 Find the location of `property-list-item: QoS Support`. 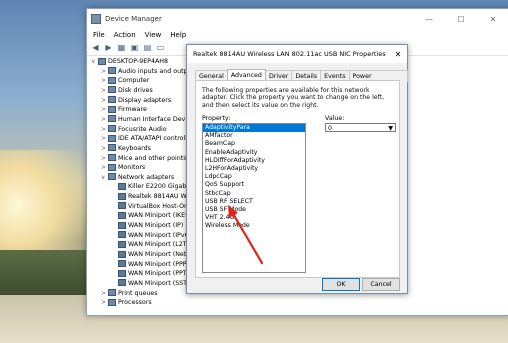

property-list-item: QoS Support is located at coordinates (254, 185).